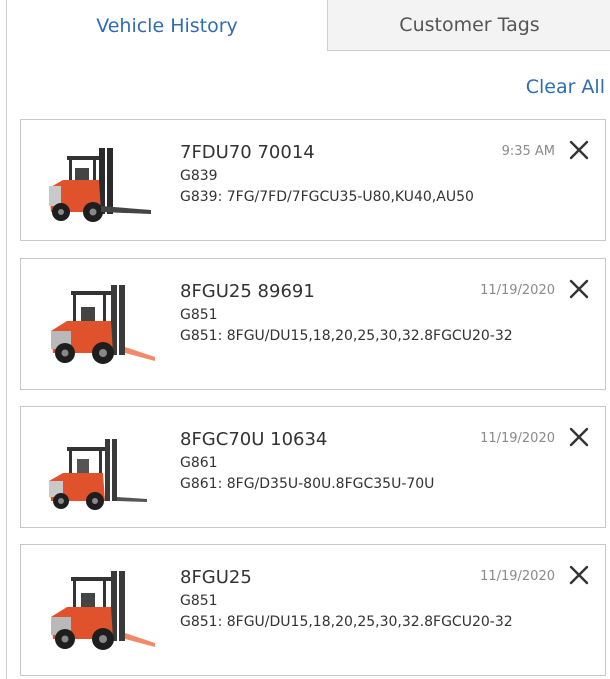 This screenshot has height=679, width=610. Describe the element at coordinates (307, 484) in the screenshot. I see `vehicle-description: G861: 8FG/D35U-80U.8FGC35U-70U` at that location.